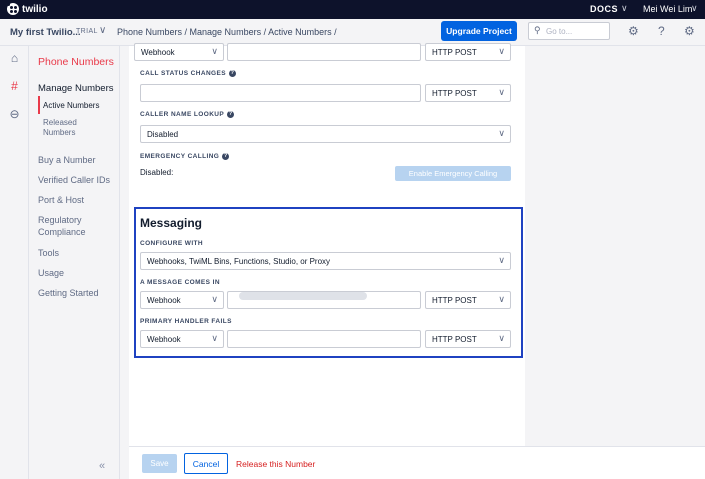 The width and height of the screenshot is (705, 479). What do you see at coordinates (102, 466) in the screenshot?
I see `collapse-sidebar-icon: «` at bounding box center [102, 466].